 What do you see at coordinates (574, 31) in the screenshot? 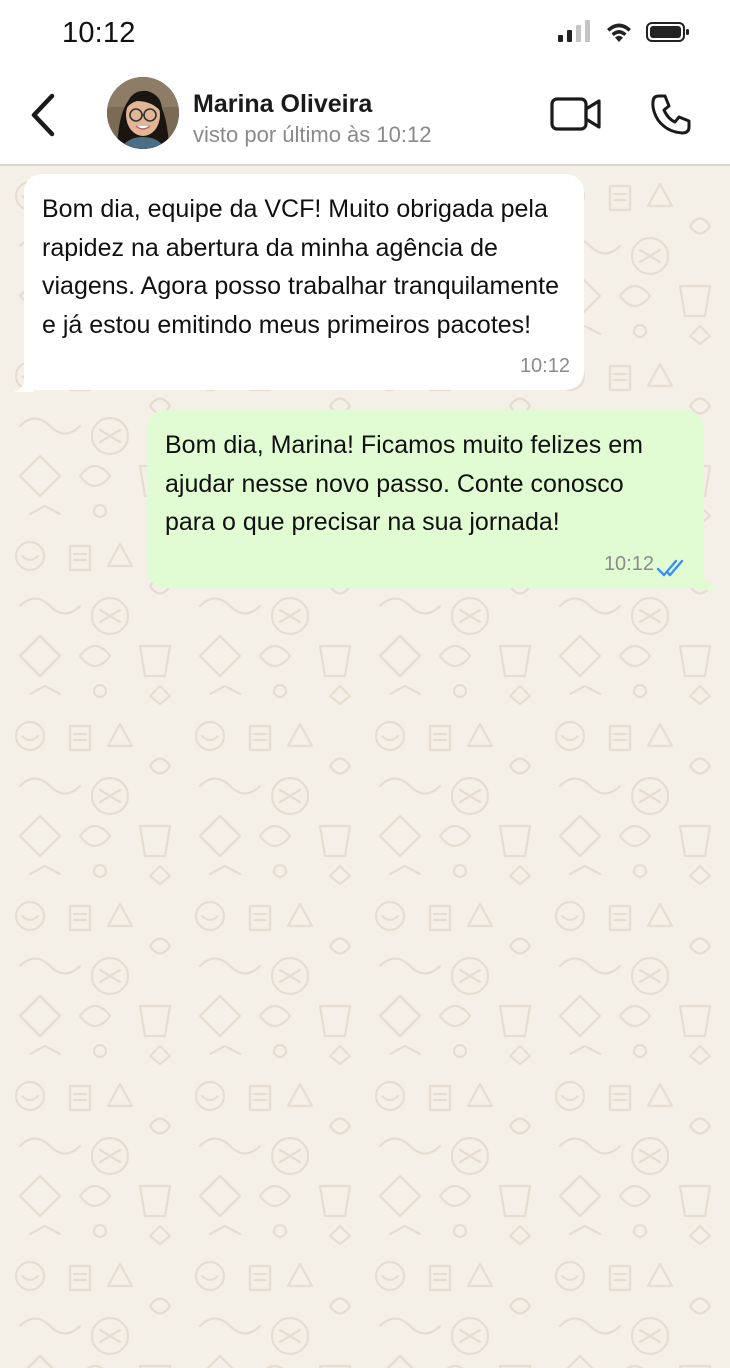
I see `signal-icon` at bounding box center [574, 31].